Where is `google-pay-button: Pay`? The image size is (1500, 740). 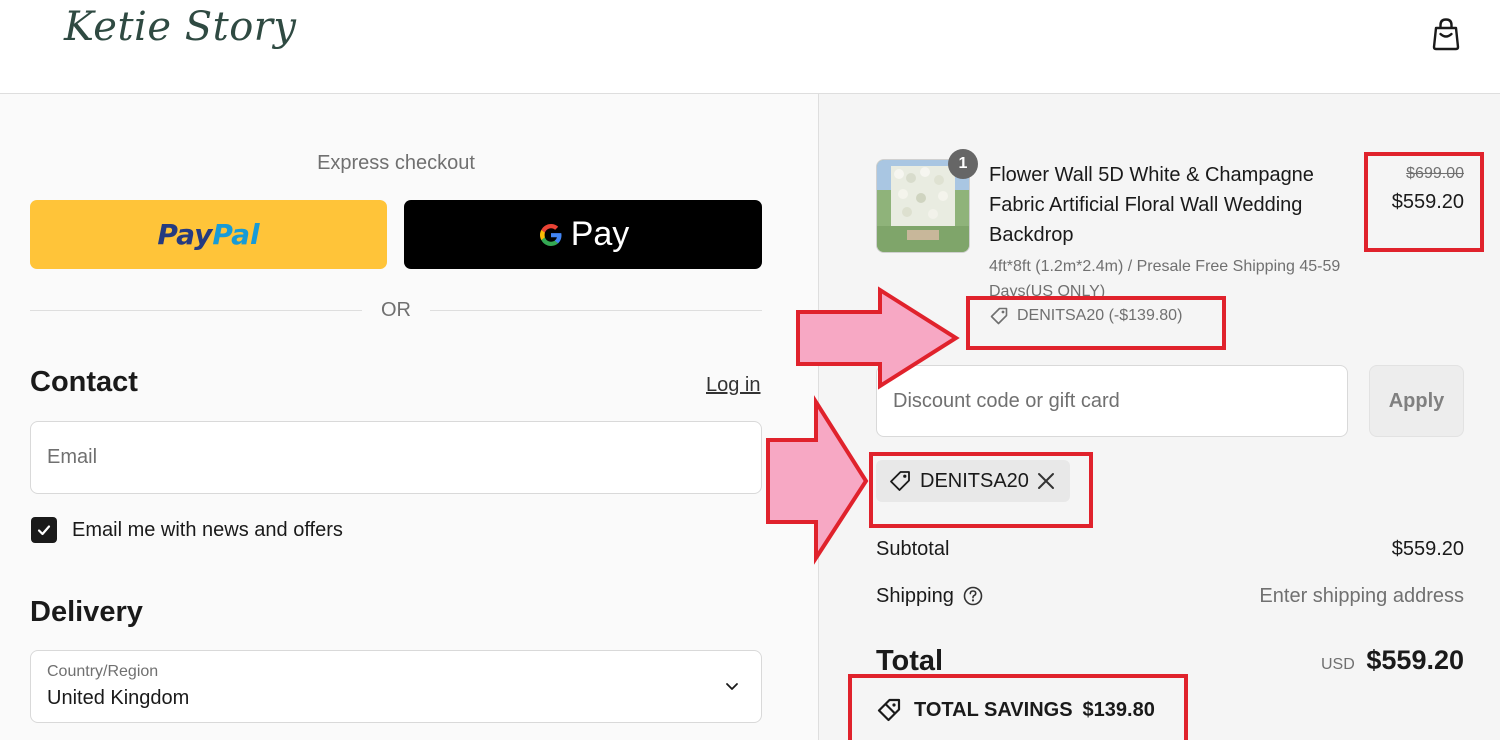 google-pay-button: Pay is located at coordinates (583, 234).